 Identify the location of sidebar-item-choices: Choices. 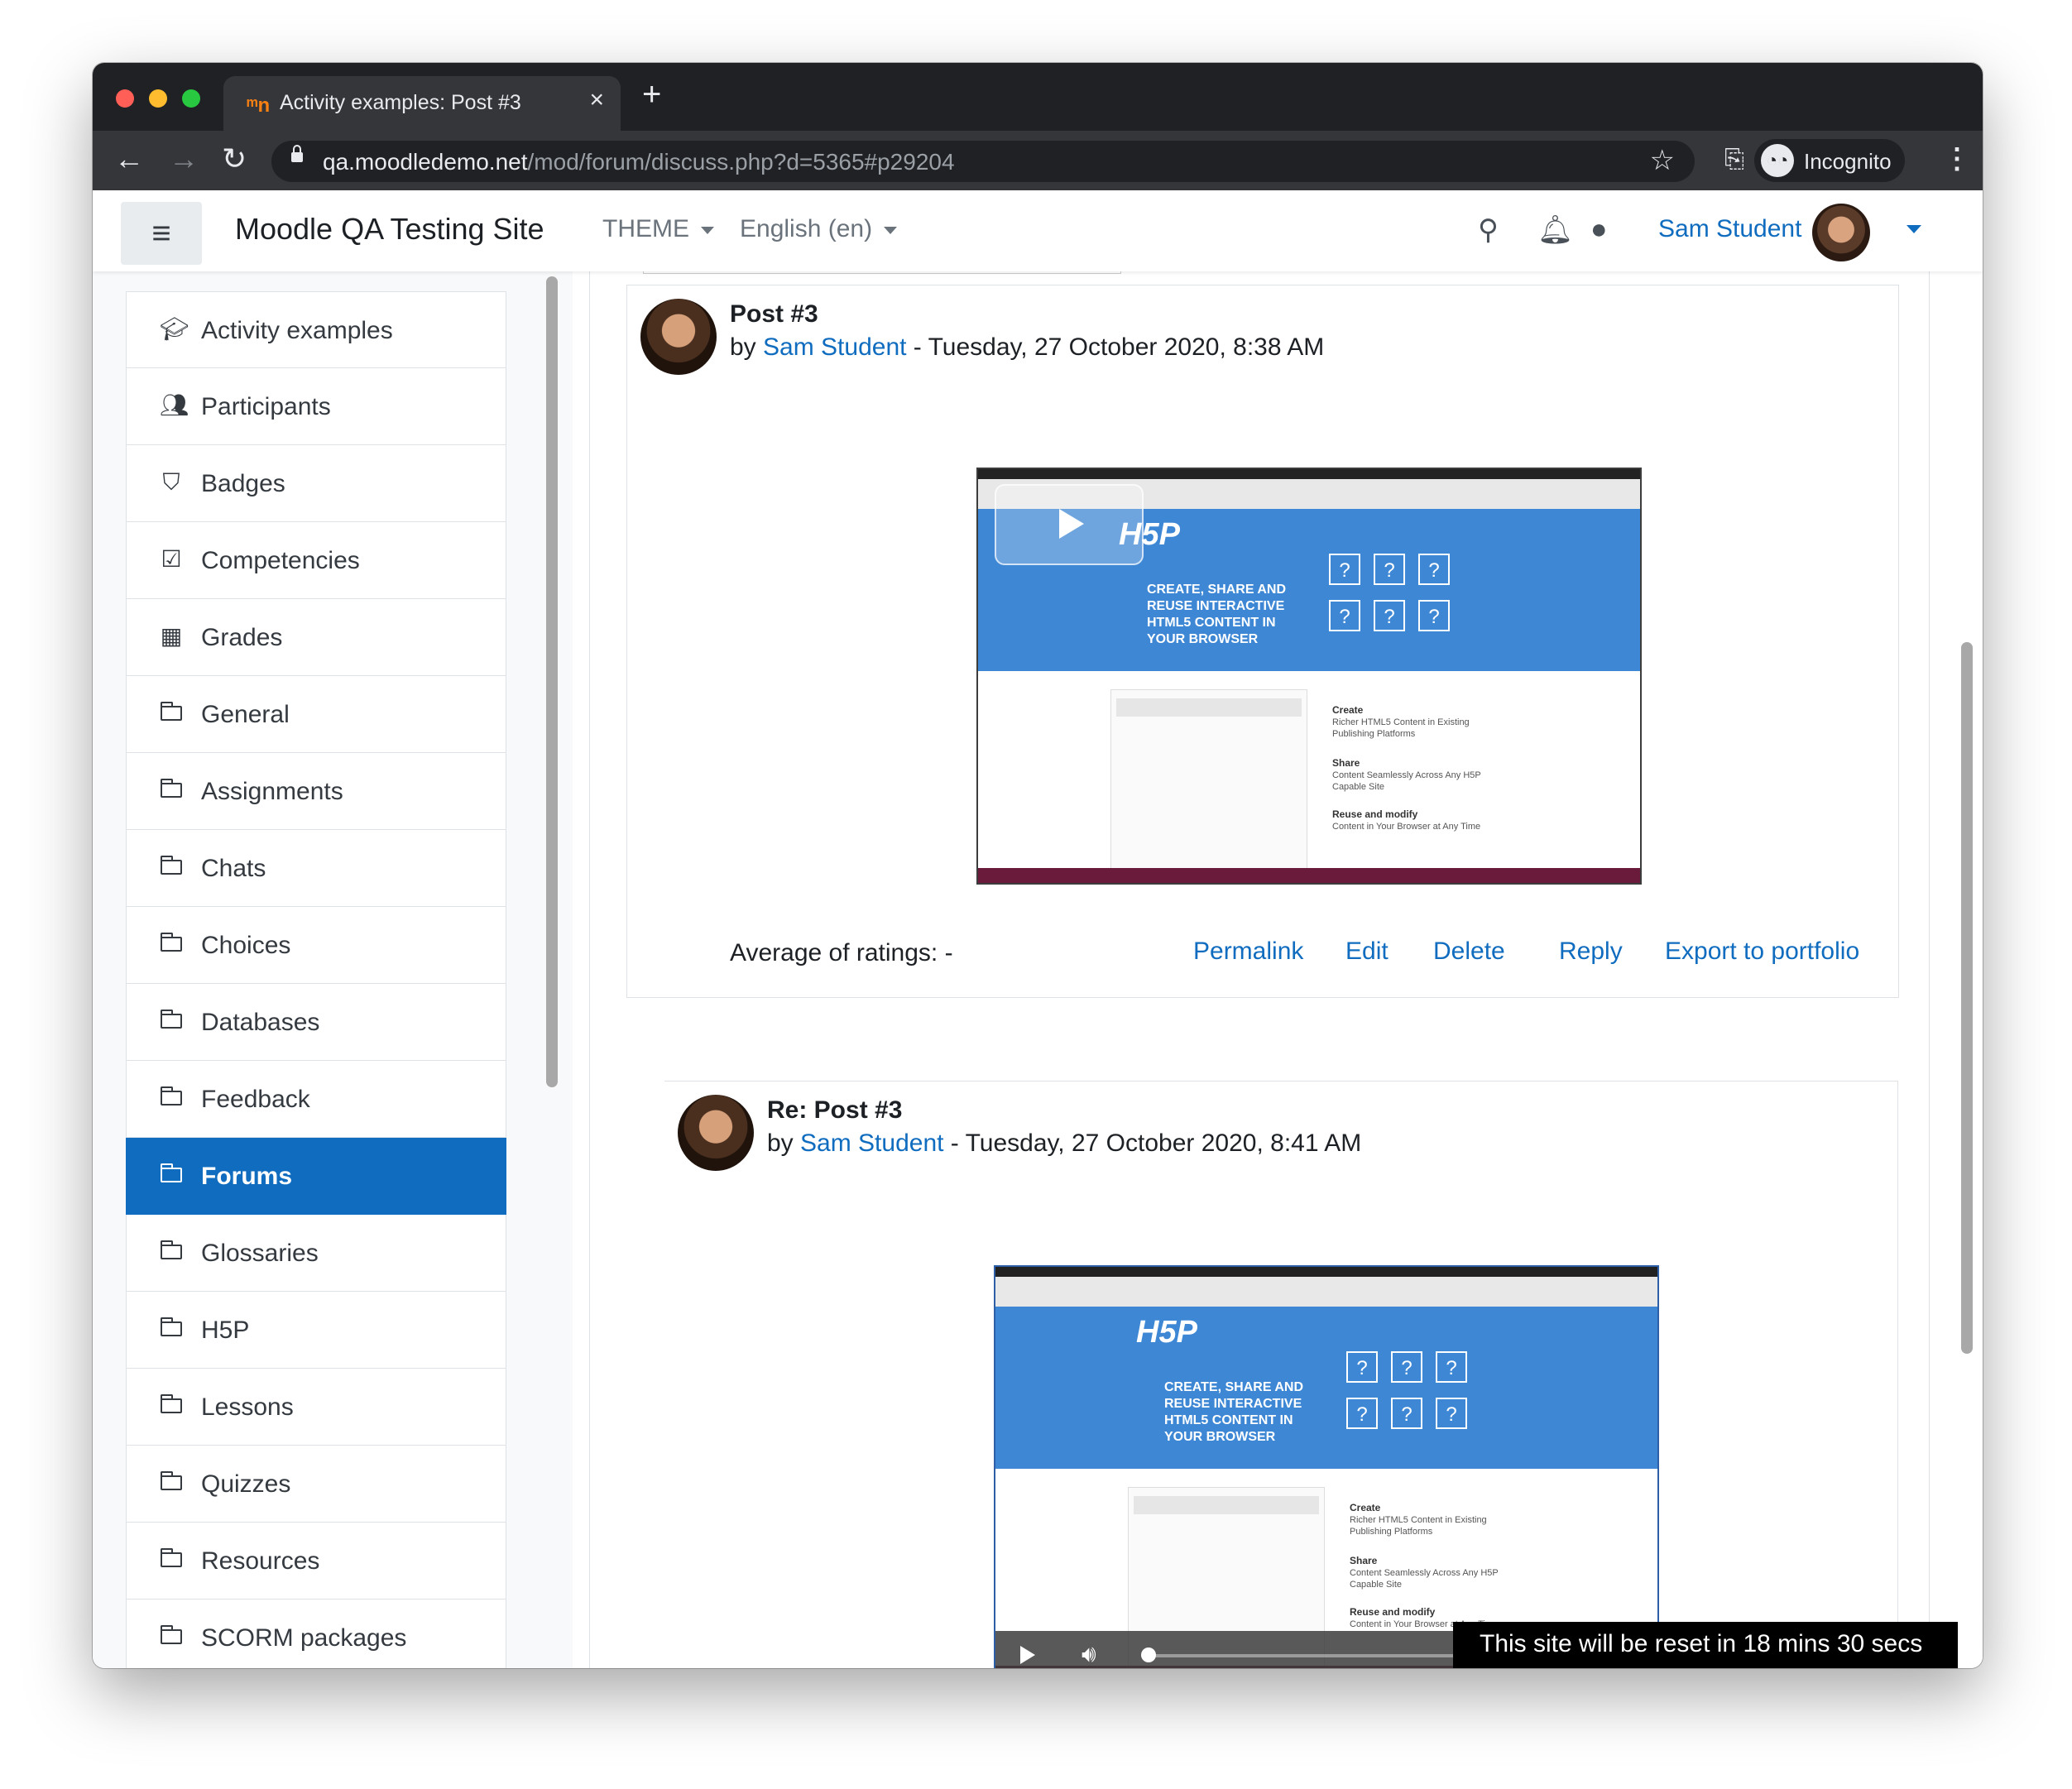
(316, 945).